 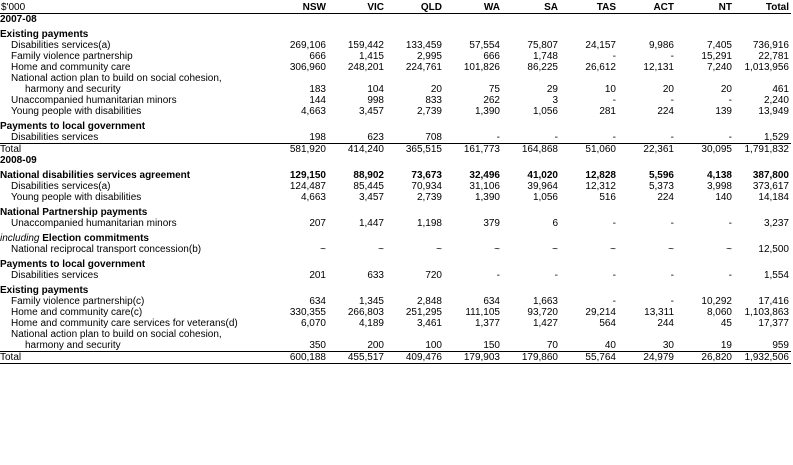 I want to click on cell-vic: 414,240, so click(x=357, y=149).